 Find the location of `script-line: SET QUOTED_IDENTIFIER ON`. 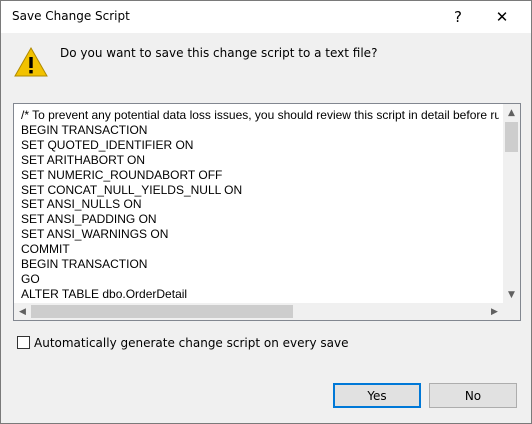

script-line: SET QUOTED_IDENTIFIER ON is located at coordinates (107, 144).